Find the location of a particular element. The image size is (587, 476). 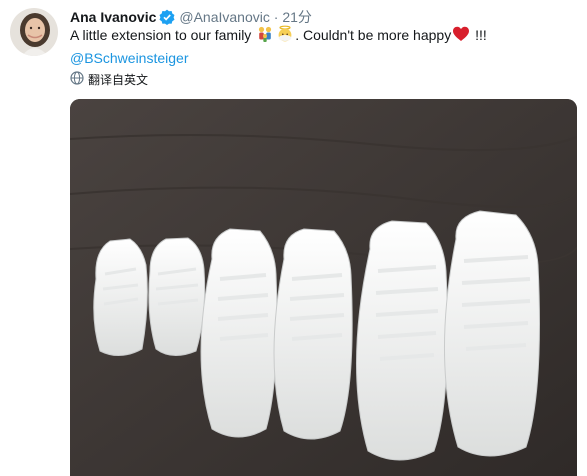

author-name: Ana Ivanovic is located at coordinates (113, 17).